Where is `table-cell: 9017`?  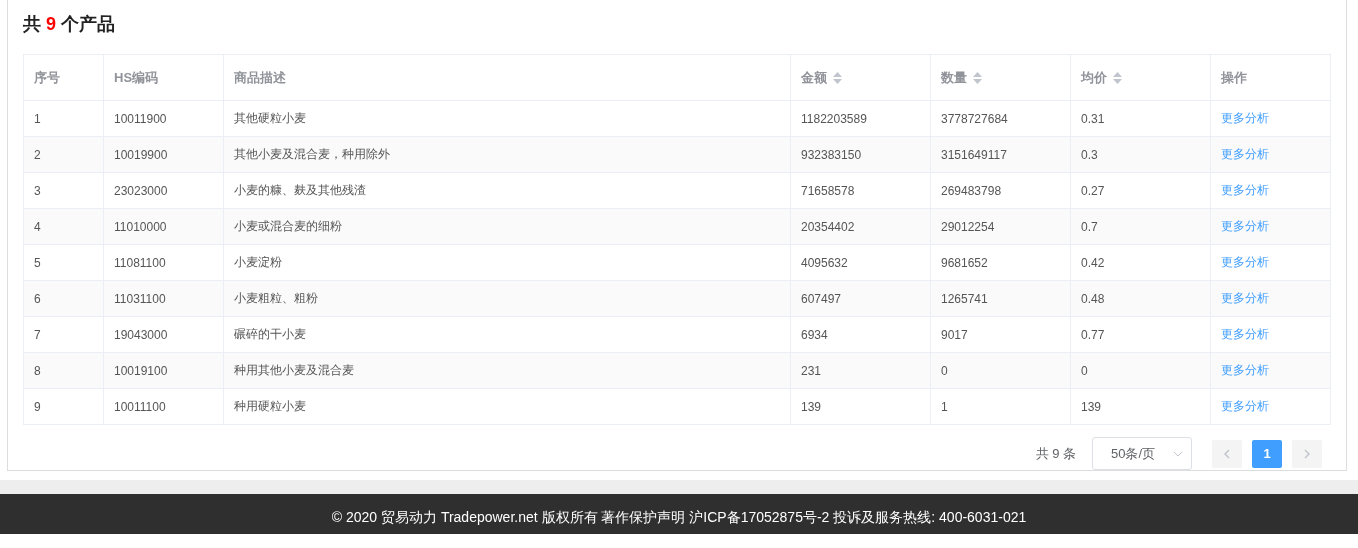 table-cell: 9017 is located at coordinates (954, 334).